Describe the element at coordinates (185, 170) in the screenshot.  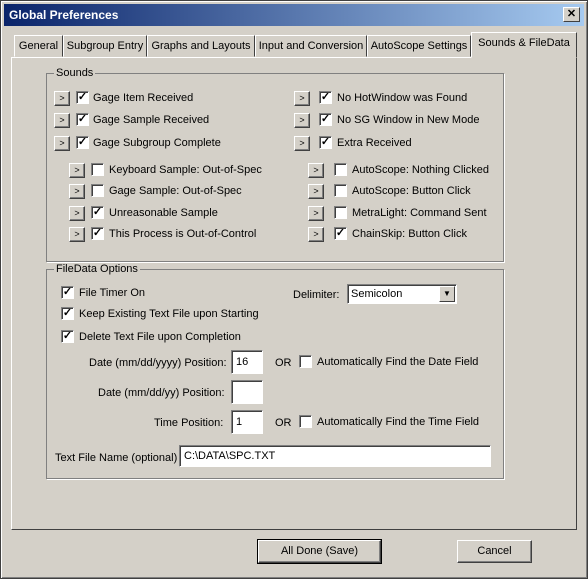
I see `sound-label: Keyboard Sample: Out-of-Spec` at that location.